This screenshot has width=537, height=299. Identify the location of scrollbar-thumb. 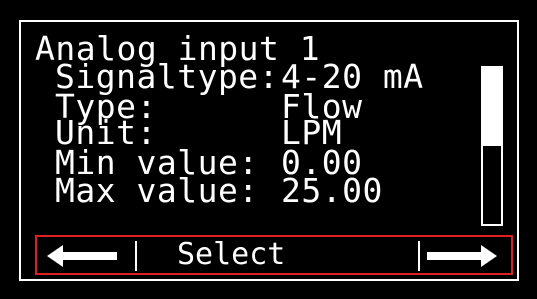
(492, 107).